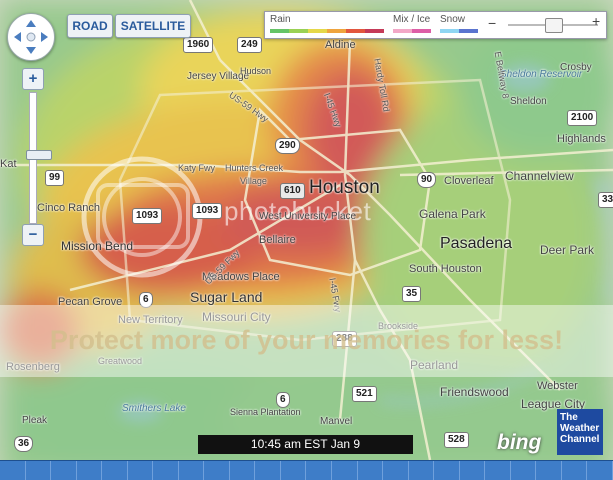 This screenshot has width=613, height=480. I want to click on road-view-button: ROAD, so click(90, 26).